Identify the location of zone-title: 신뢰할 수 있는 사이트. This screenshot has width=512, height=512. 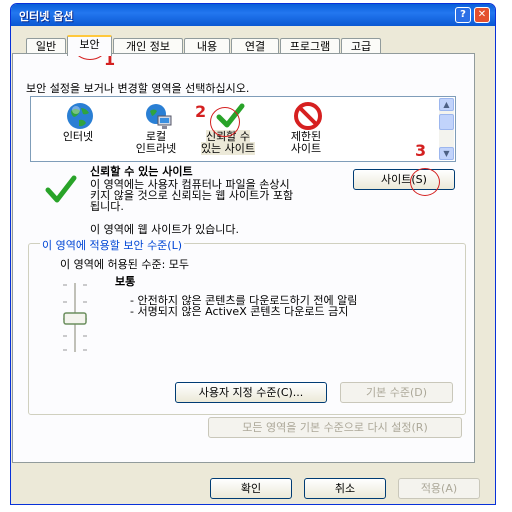
(141, 171).